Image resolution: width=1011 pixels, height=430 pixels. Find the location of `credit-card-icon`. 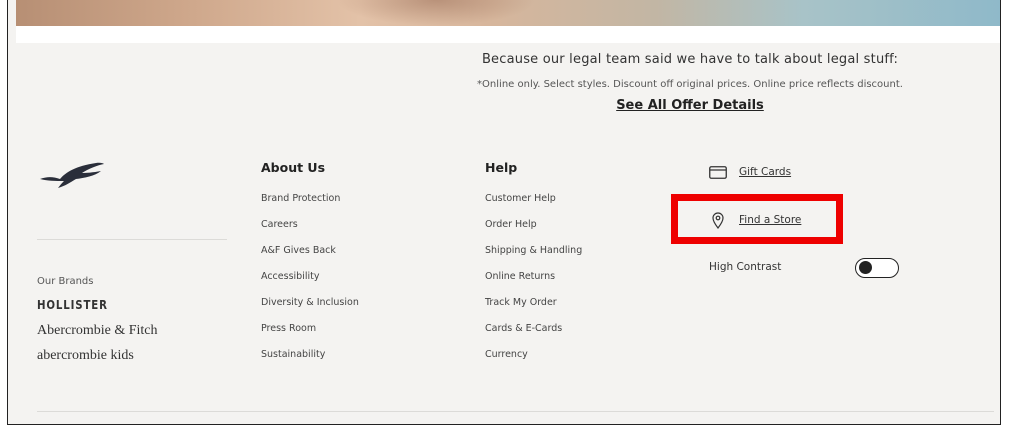

credit-card-icon is located at coordinates (718, 172).